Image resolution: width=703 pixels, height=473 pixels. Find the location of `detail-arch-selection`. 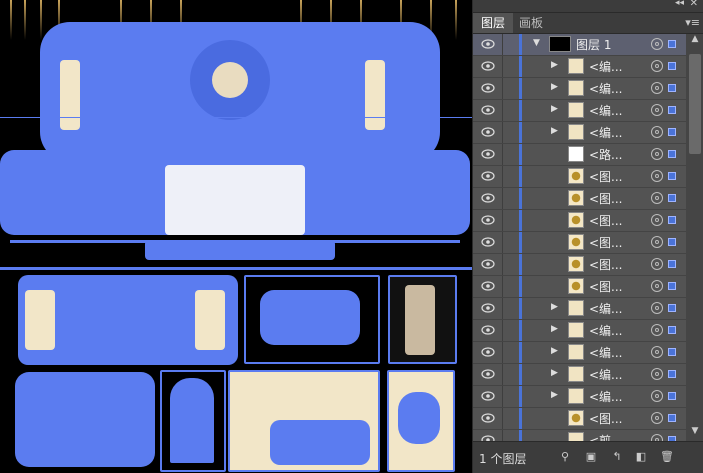

detail-arch-selection is located at coordinates (85, 419).